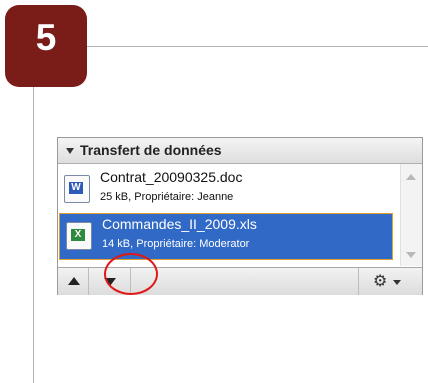  I want to click on move-up-button, so click(73, 281).